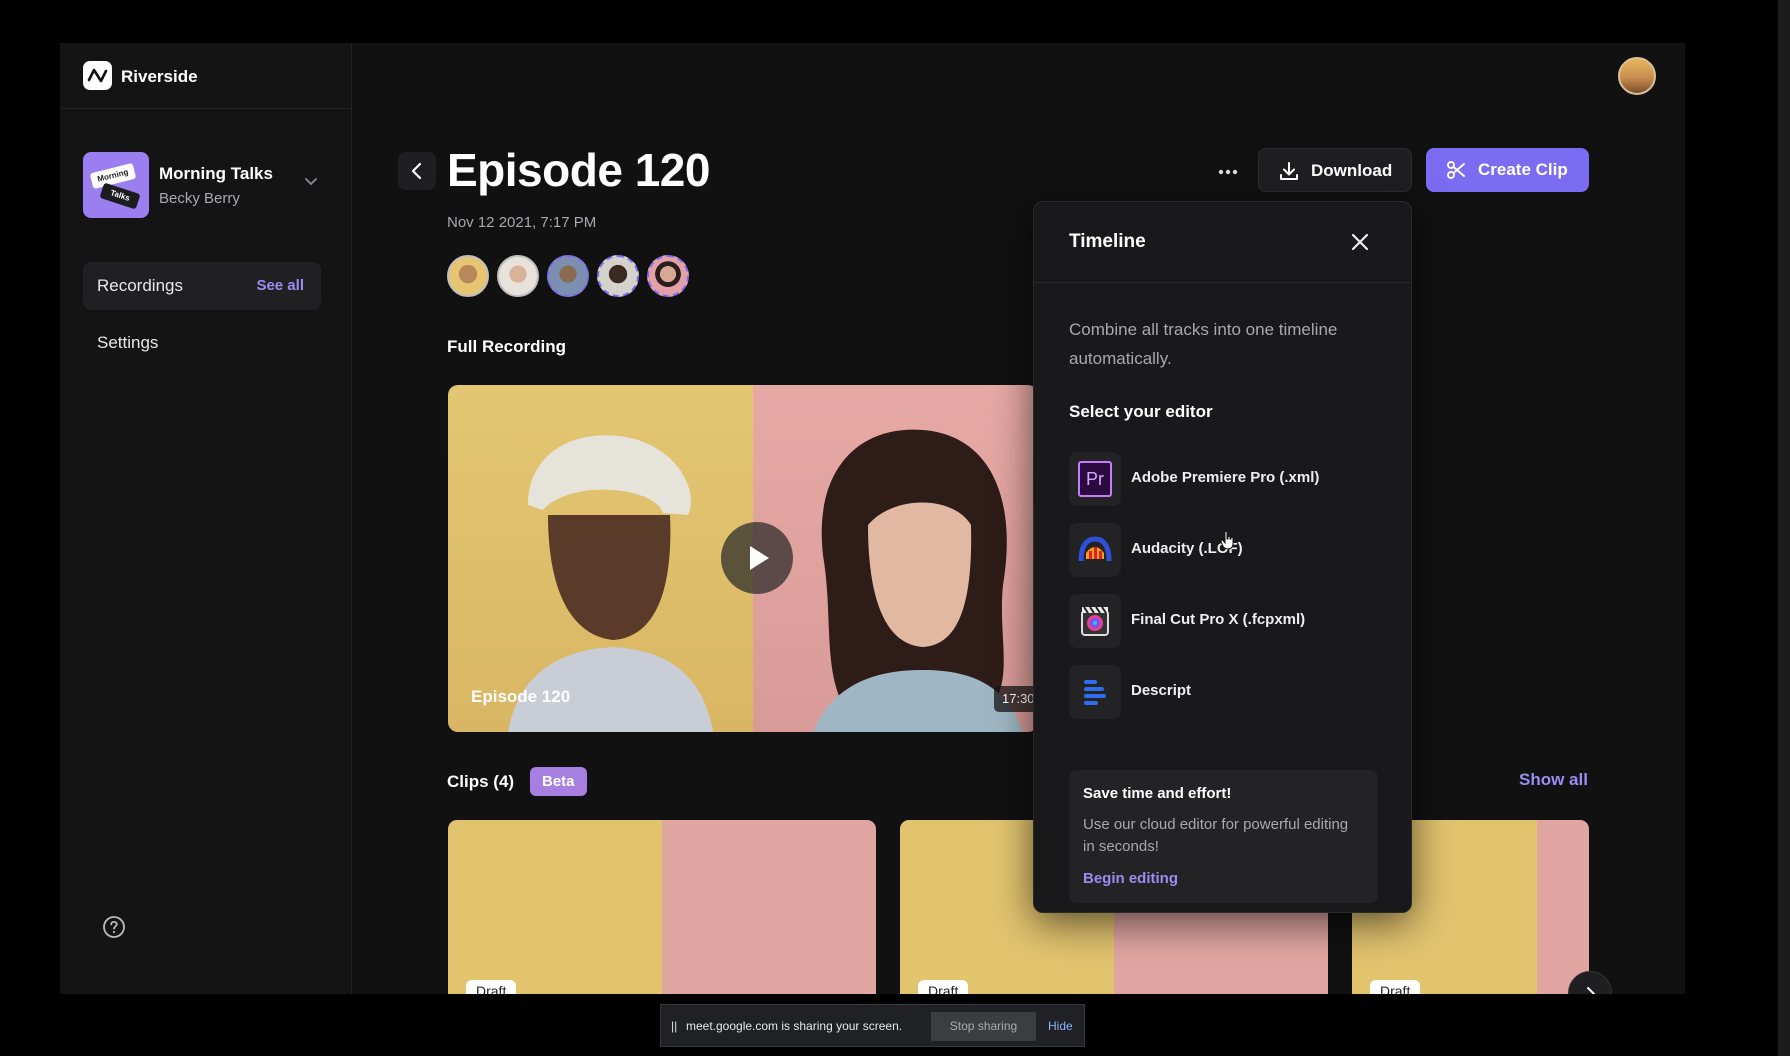  What do you see at coordinates (1784, 528) in the screenshot?
I see `window-edge` at bounding box center [1784, 528].